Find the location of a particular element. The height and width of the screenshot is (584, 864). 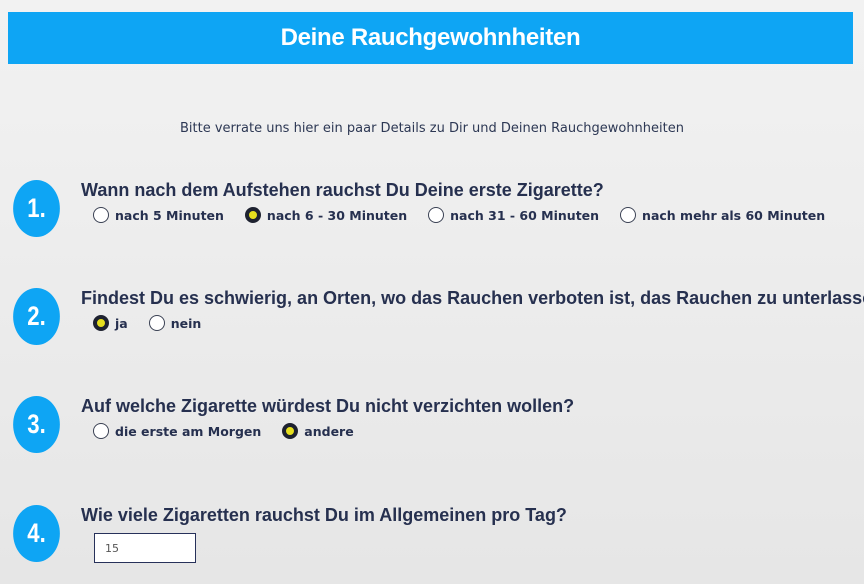

option-label: nach 5 Minuten is located at coordinates (169, 215).